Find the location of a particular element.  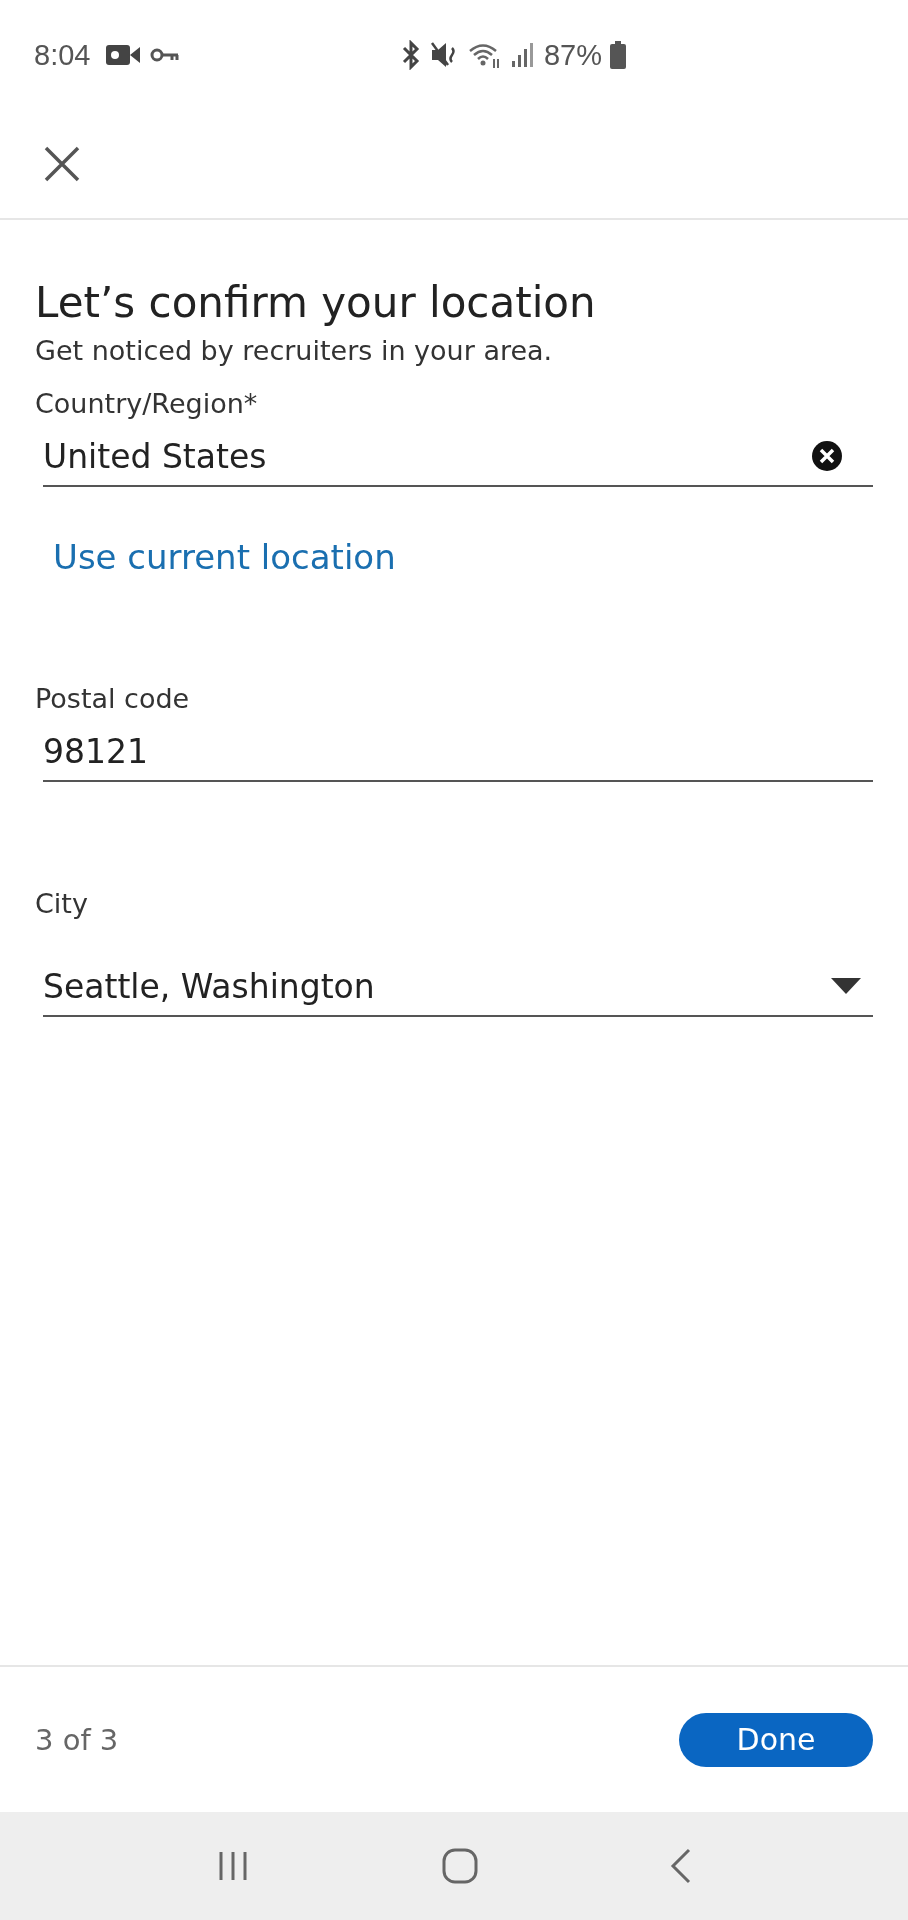

video-camera-icon is located at coordinates (123, 55).